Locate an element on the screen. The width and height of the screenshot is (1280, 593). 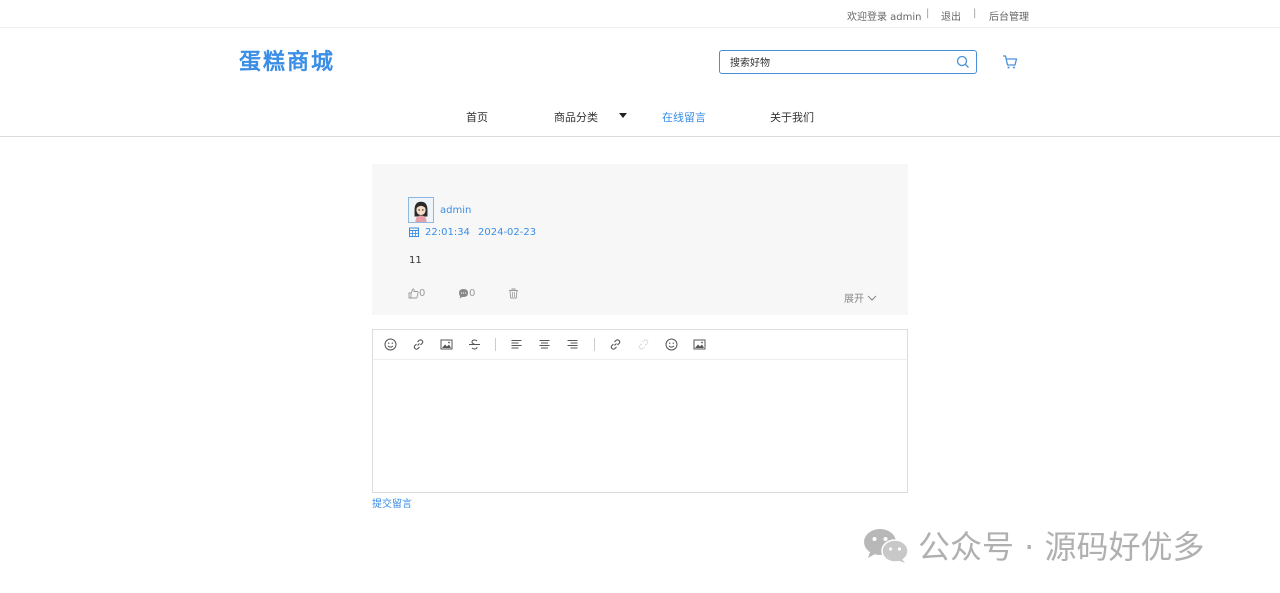
avatar is located at coordinates (421, 210).